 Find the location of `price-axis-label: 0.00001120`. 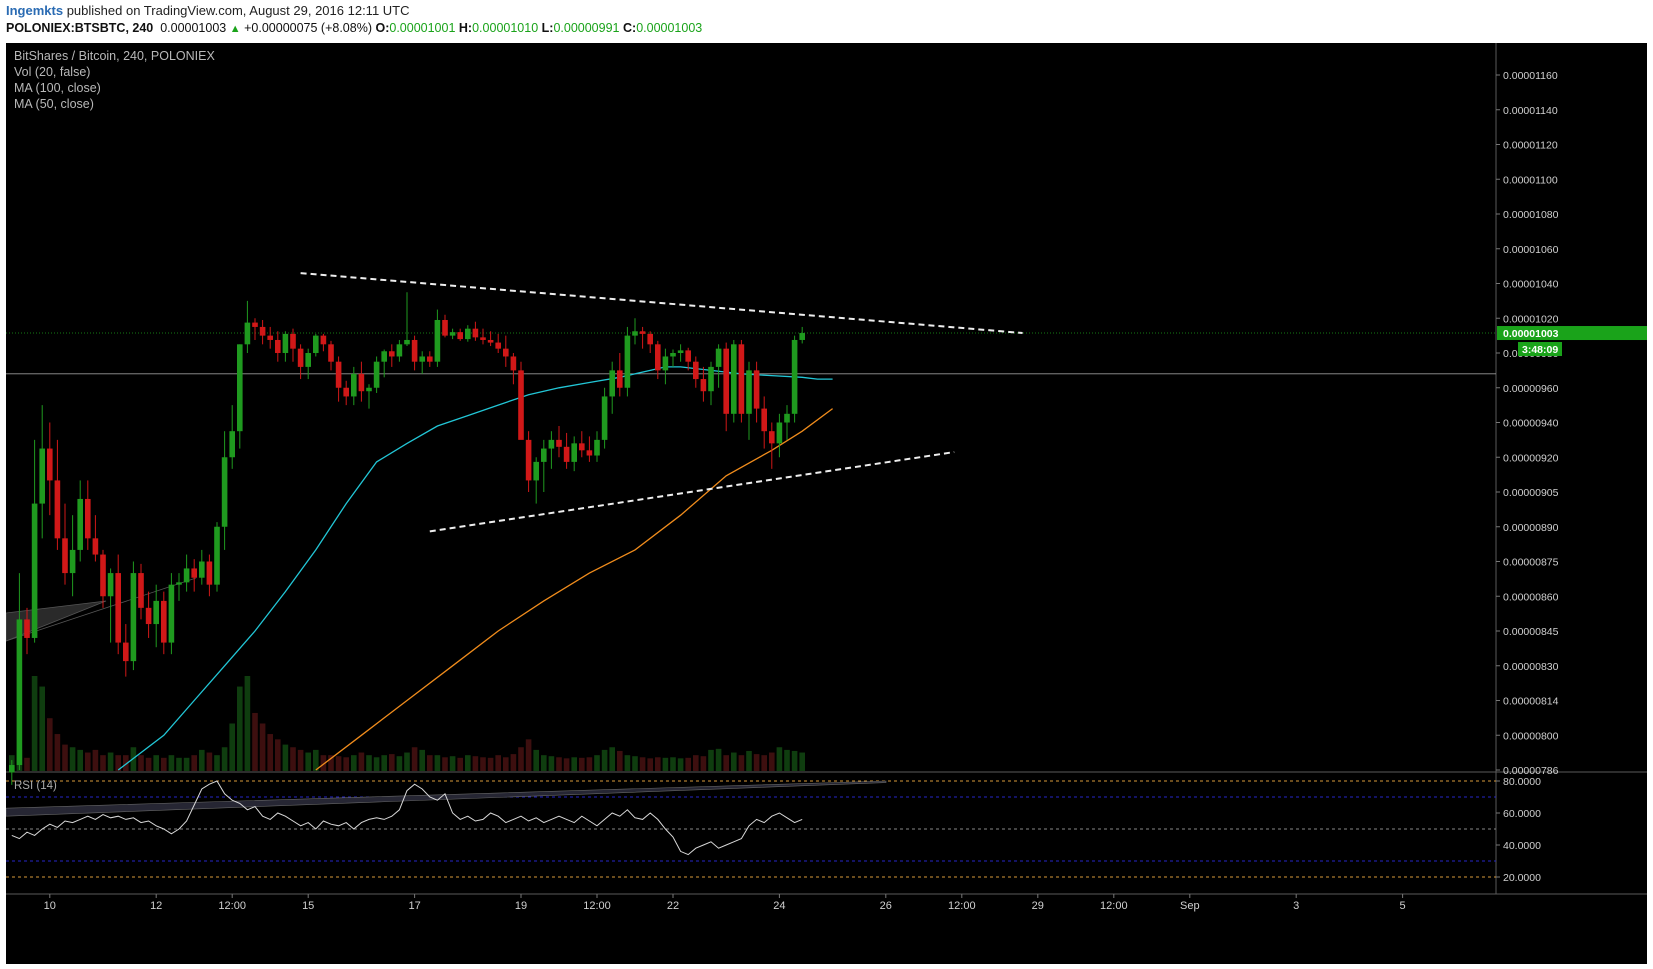

price-axis-label: 0.00001120 is located at coordinates (1530, 146).